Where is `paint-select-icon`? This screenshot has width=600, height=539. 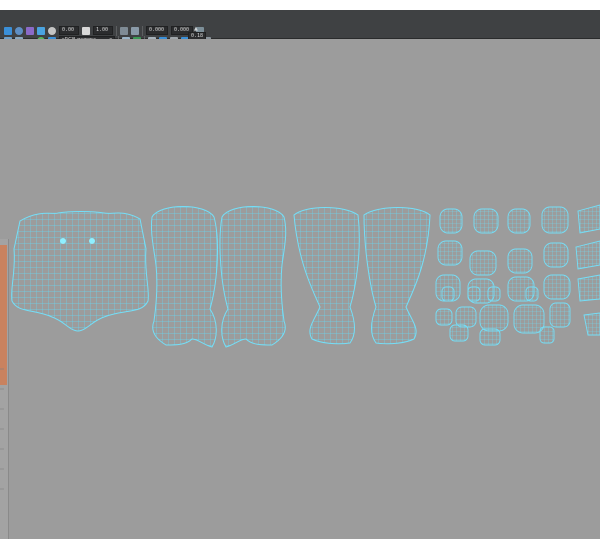
paint-select-icon is located at coordinates (30, 30).